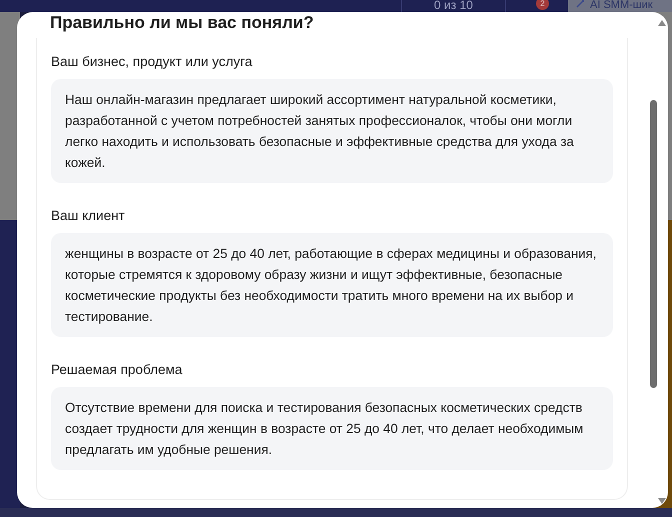  What do you see at coordinates (653, 244) in the screenshot?
I see `scrollbar-thumb` at bounding box center [653, 244].